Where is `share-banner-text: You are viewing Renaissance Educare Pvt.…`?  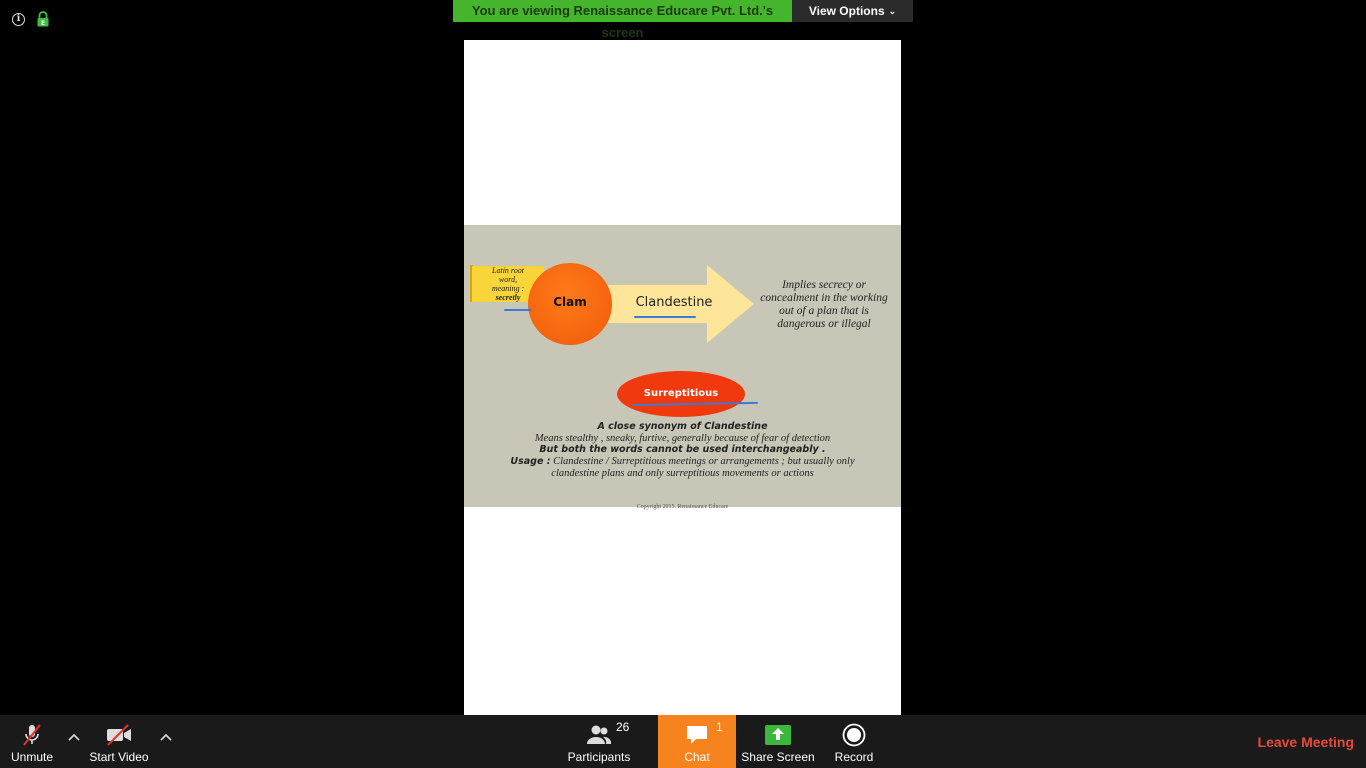
share-banner-text: You are viewing Renaissance Educare Pvt.… is located at coordinates (622, 20).